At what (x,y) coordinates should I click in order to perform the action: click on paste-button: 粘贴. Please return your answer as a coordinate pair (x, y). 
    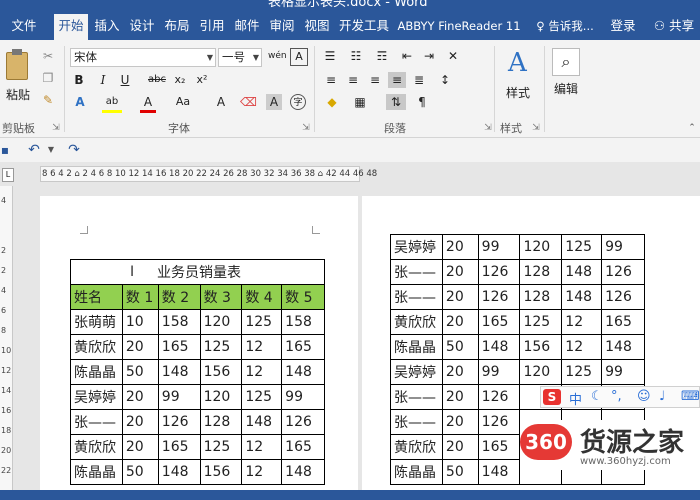
    Looking at the image, I should click on (19, 76).